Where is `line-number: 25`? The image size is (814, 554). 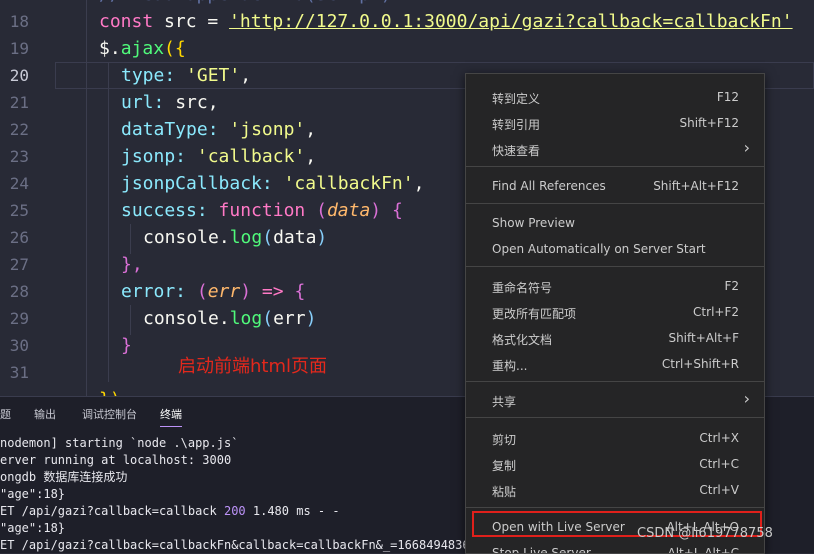
line-number: 25 is located at coordinates (19, 210).